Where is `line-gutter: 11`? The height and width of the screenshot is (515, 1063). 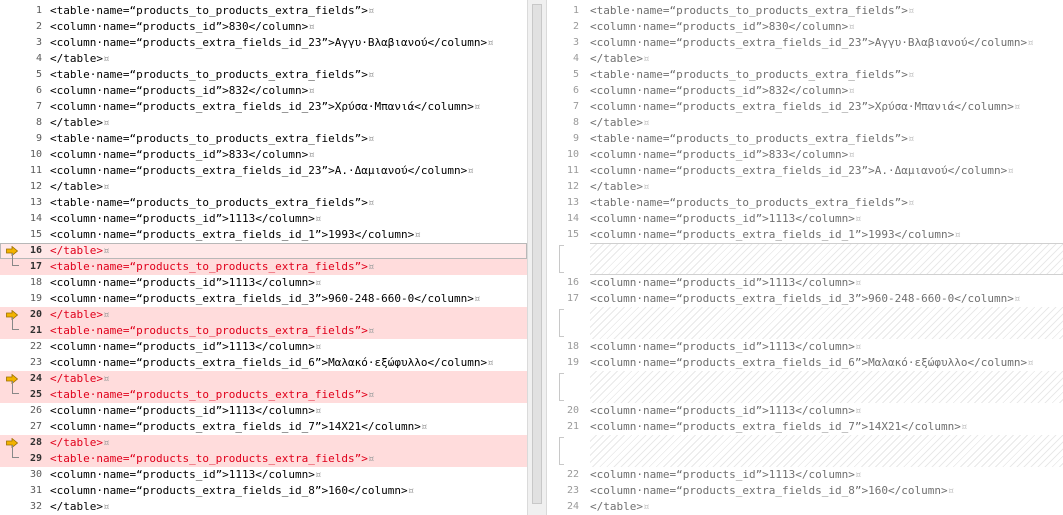 line-gutter: 11 is located at coordinates (567, 171).